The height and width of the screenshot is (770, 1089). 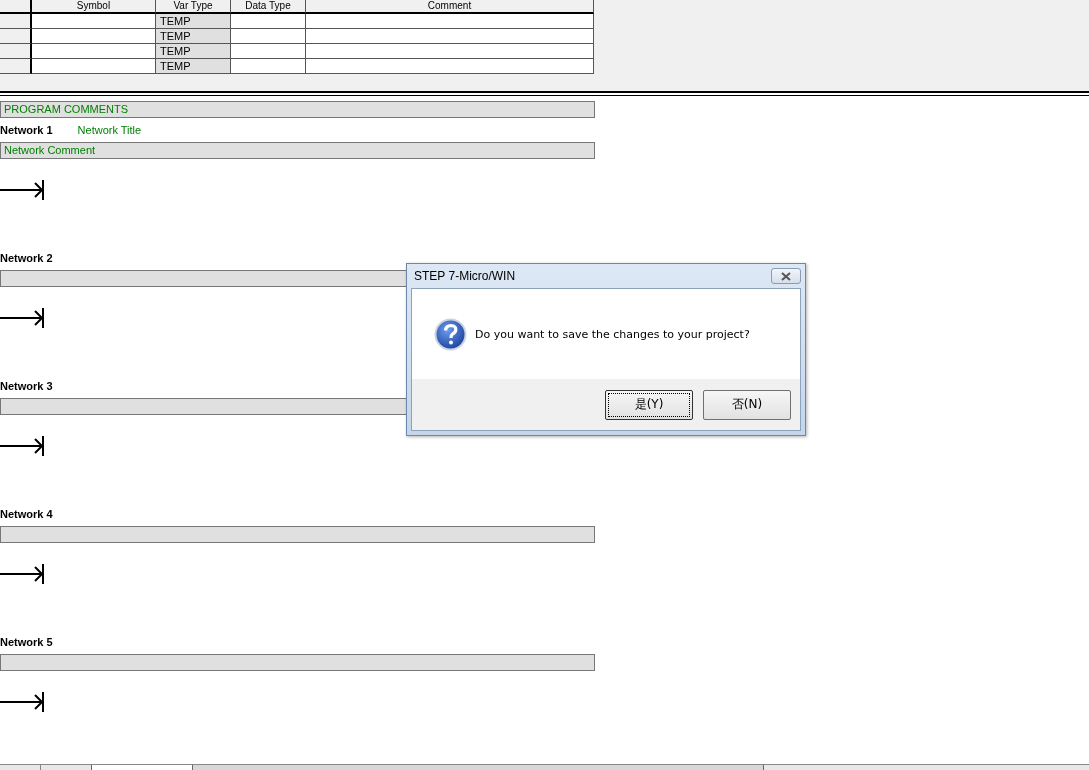 What do you see at coordinates (465, 276) in the screenshot?
I see `dialog-title: STEP 7-Micro/WIN` at bounding box center [465, 276].